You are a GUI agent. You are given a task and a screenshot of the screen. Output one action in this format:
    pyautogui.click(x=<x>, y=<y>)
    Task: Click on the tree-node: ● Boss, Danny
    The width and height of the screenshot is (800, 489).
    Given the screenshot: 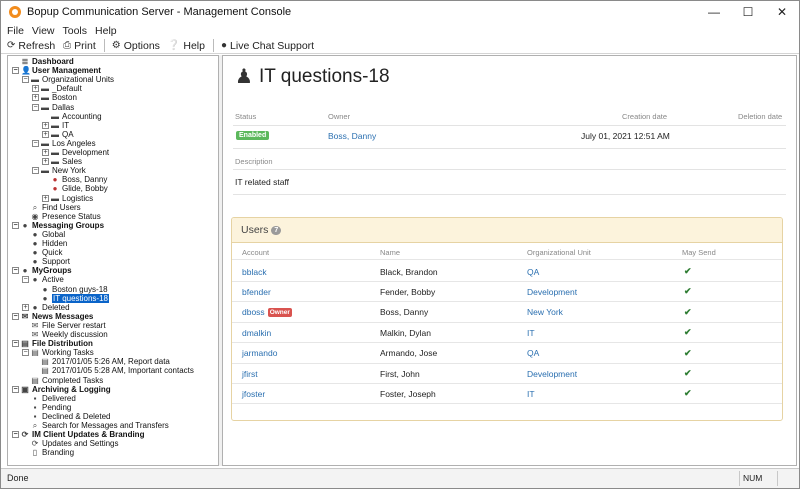 What is the action you would take?
    pyautogui.click(x=75, y=179)
    